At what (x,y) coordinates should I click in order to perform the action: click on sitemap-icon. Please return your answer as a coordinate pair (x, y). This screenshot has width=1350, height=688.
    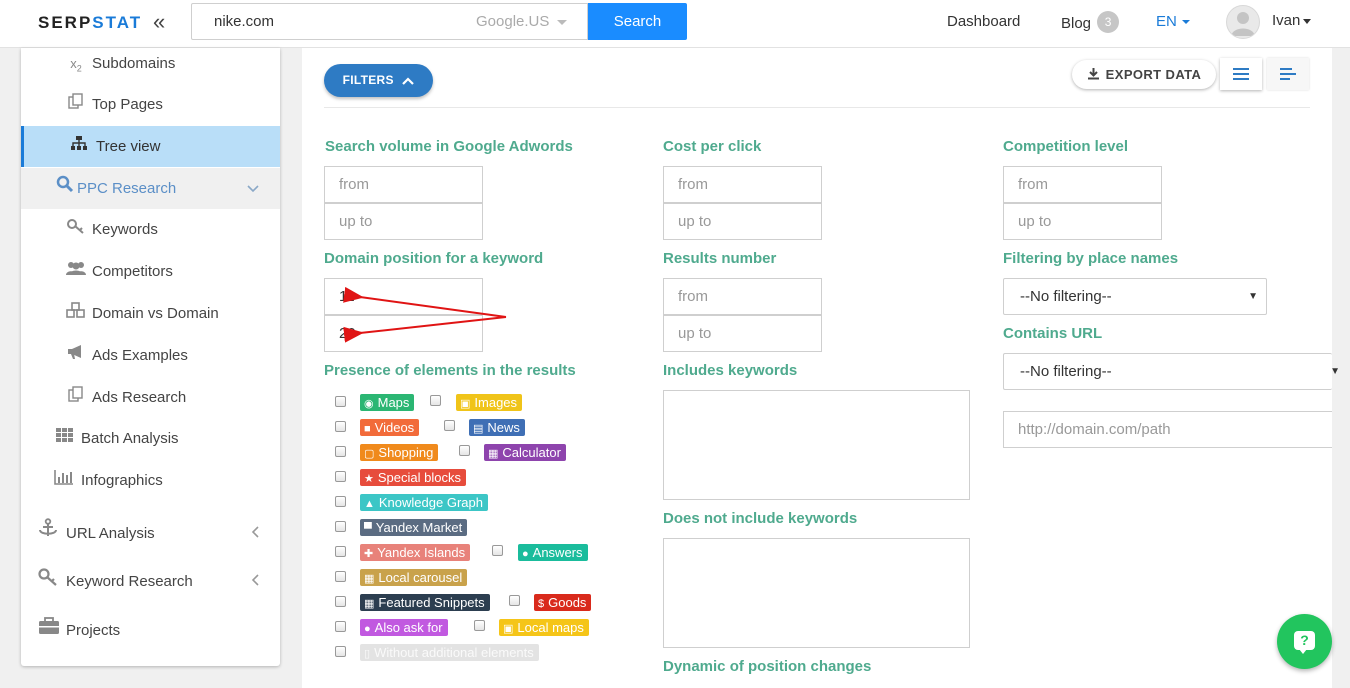
    Looking at the image, I should click on (79, 146).